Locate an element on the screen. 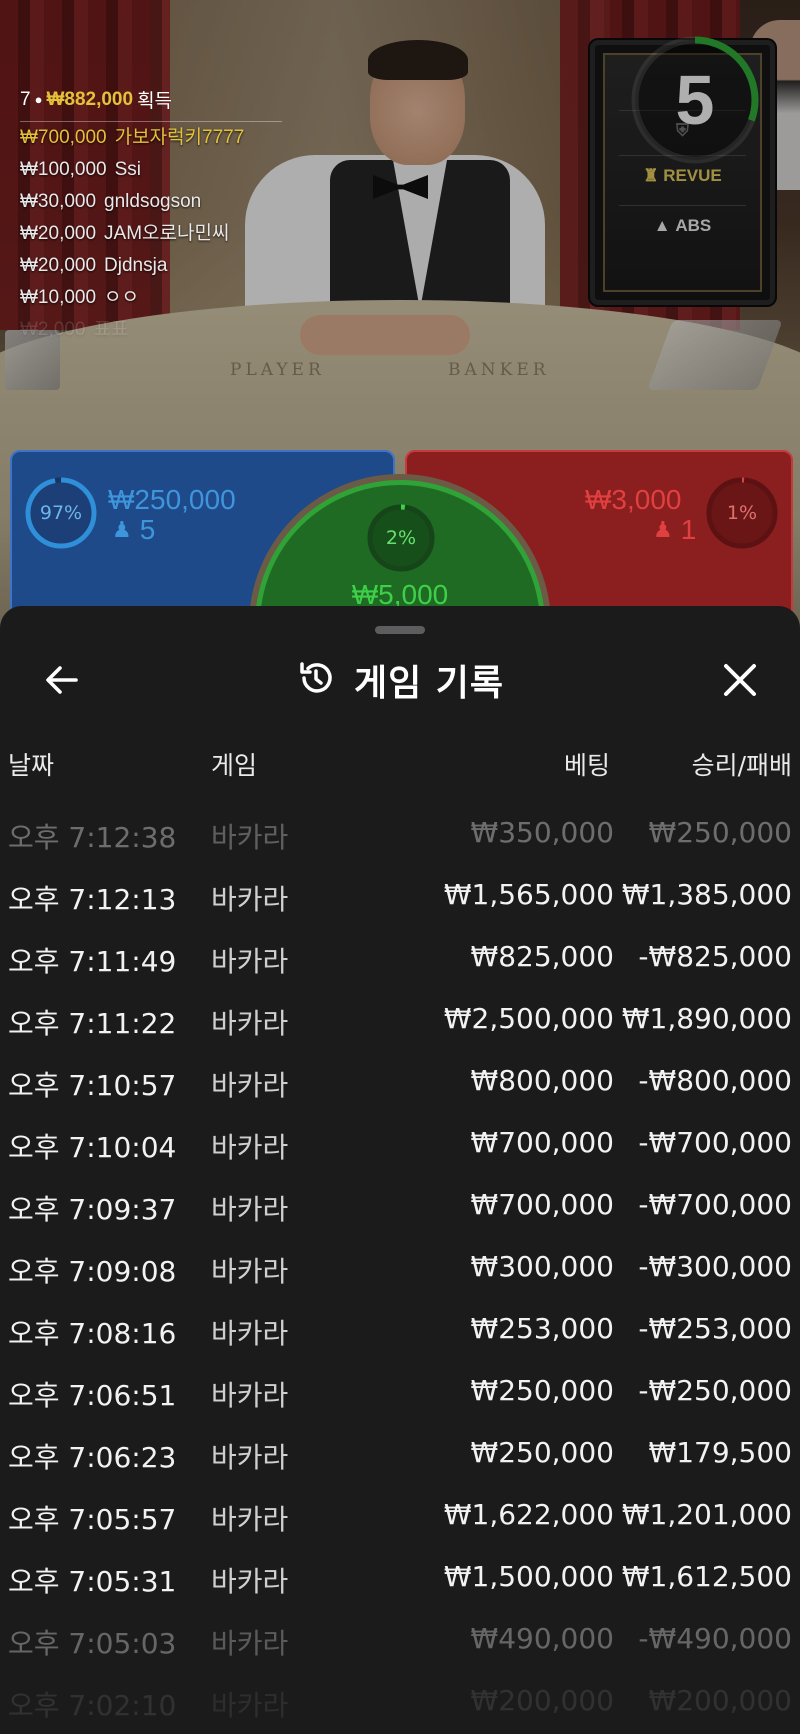 The width and height of the screenshot is (800, 1734). player-bet-amount: ₩250,000 is located at coordinates (172, 499).